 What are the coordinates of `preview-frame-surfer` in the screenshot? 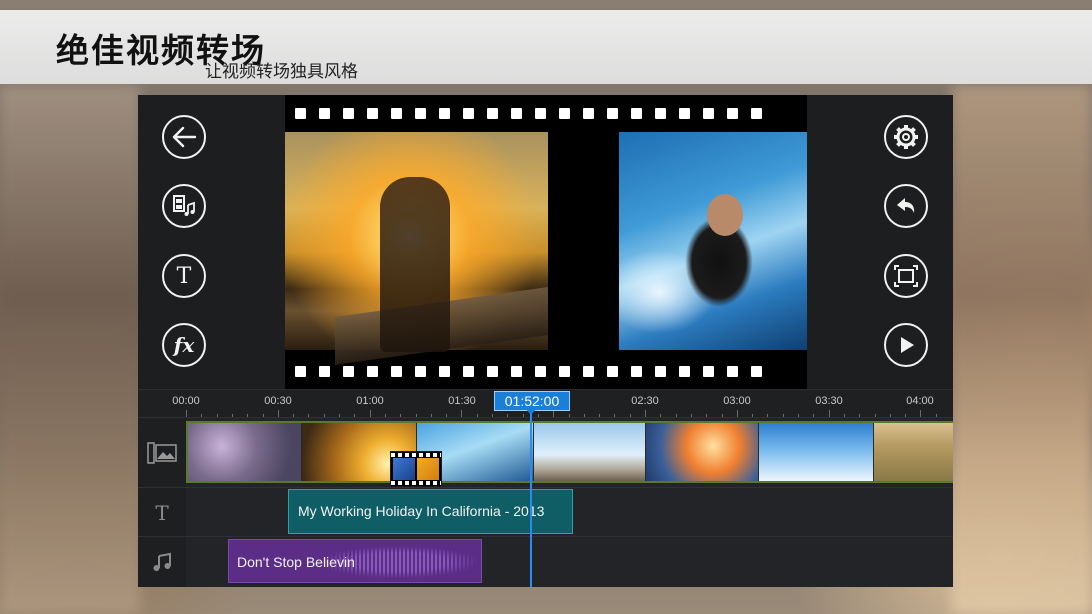 It's located at (713, 241).